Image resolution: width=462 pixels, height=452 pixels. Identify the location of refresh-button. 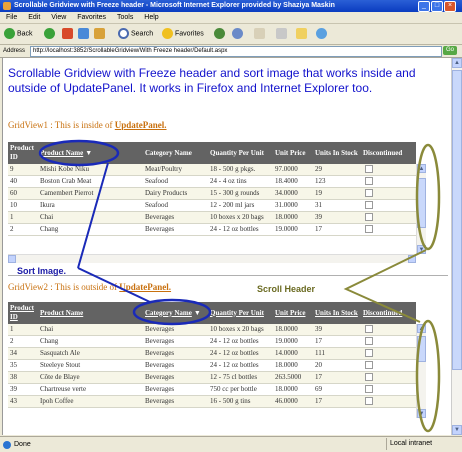
(84, 34).